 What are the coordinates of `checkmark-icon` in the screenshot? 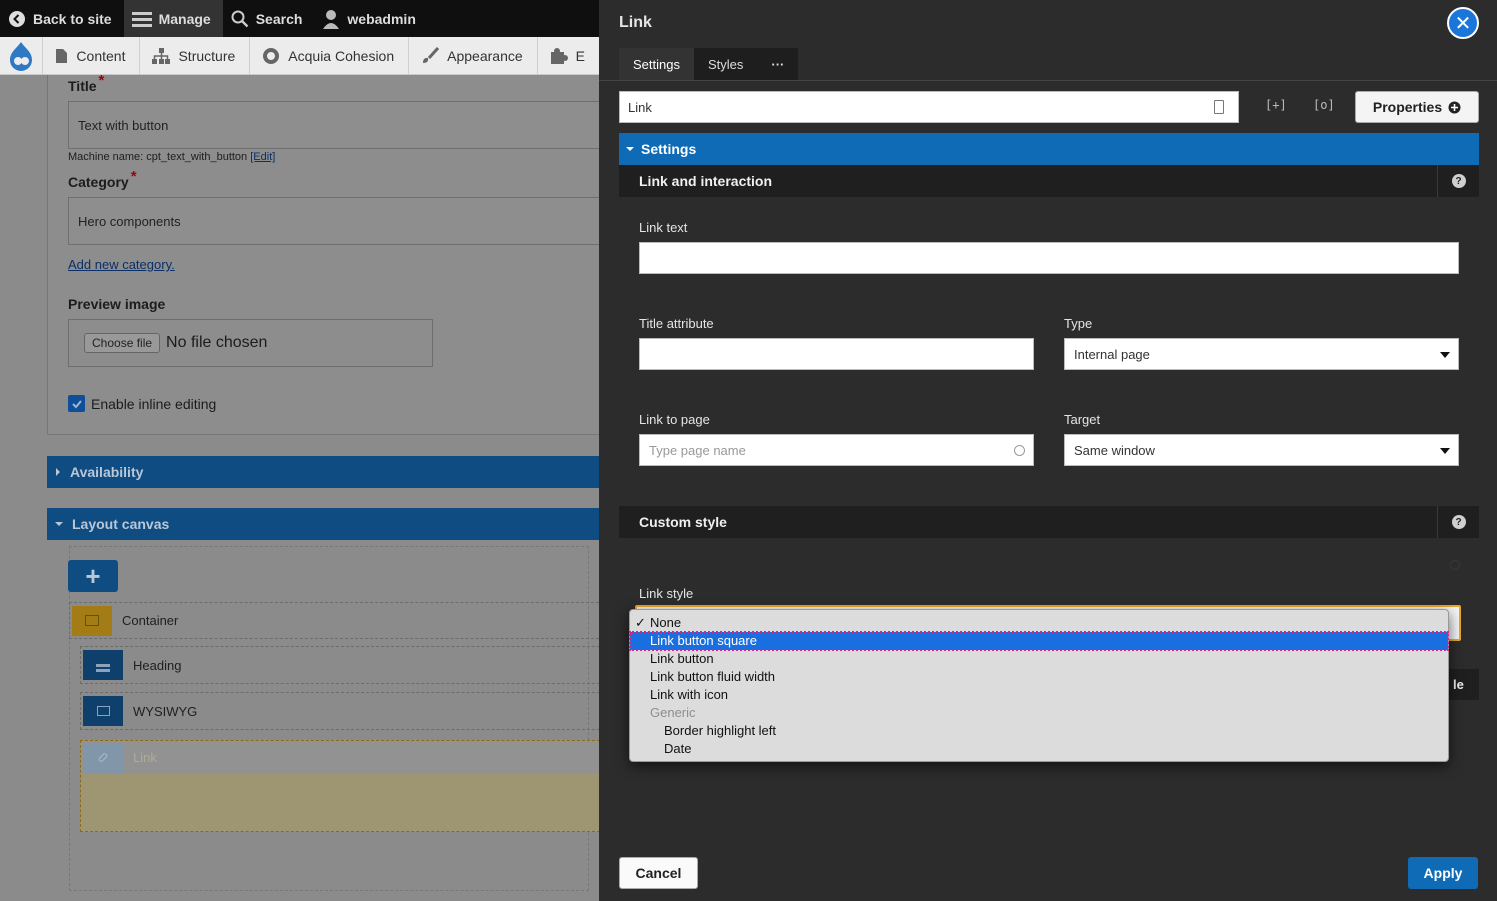 It's located at (76, 403).